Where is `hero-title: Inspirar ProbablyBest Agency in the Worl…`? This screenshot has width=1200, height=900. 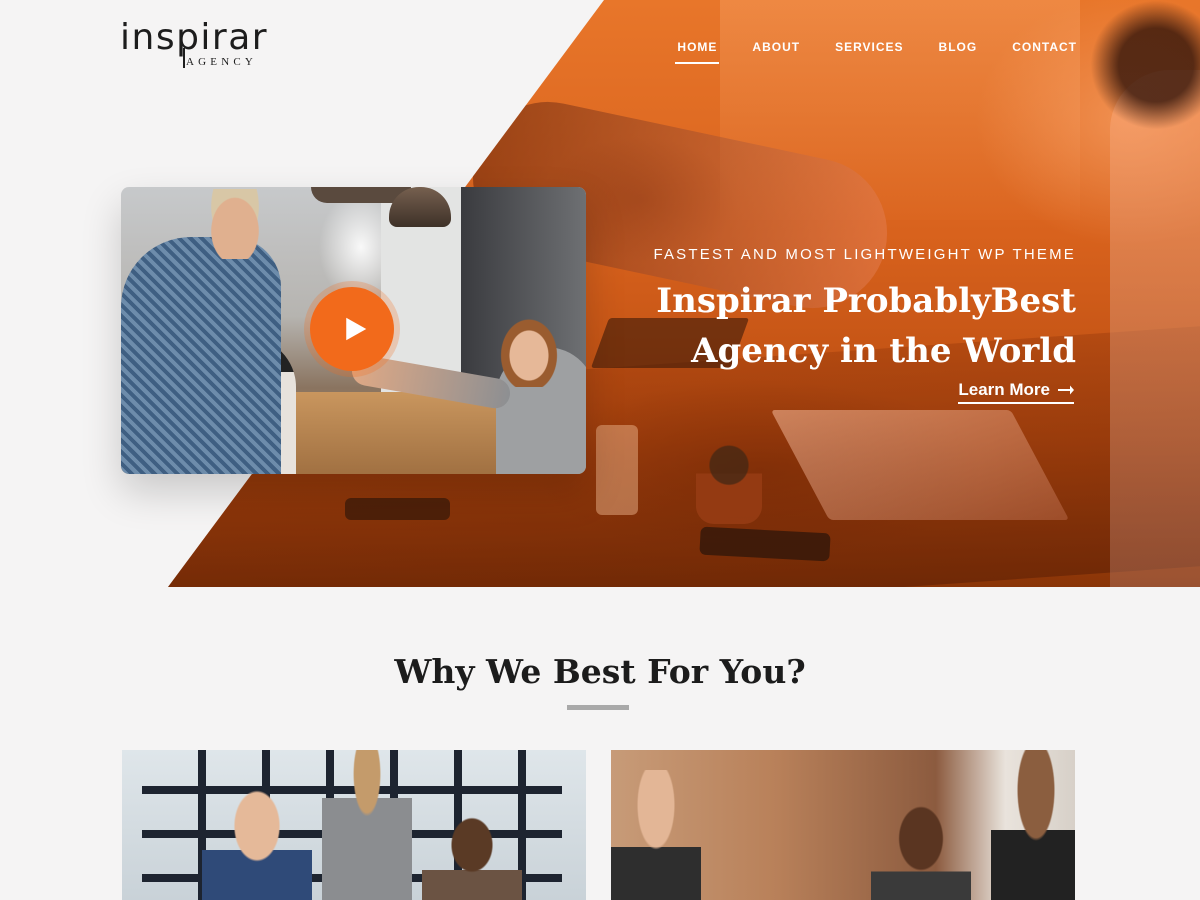
hero-title: Inspirar ProbablyBest Agency in the Worl… is located at coordinates (846, 326).